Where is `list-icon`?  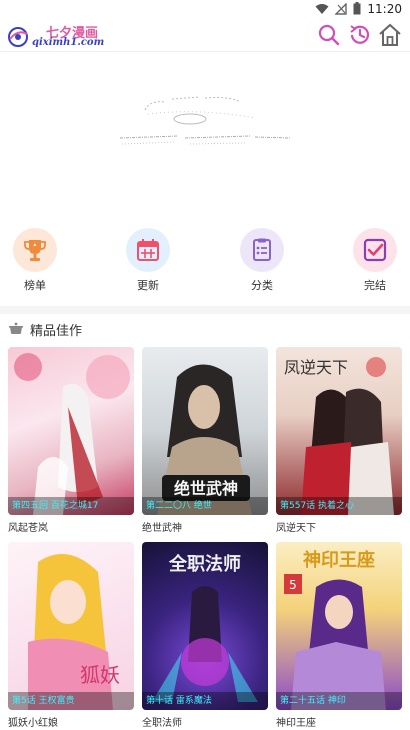 list-icon is located at coordinates (262, 250).